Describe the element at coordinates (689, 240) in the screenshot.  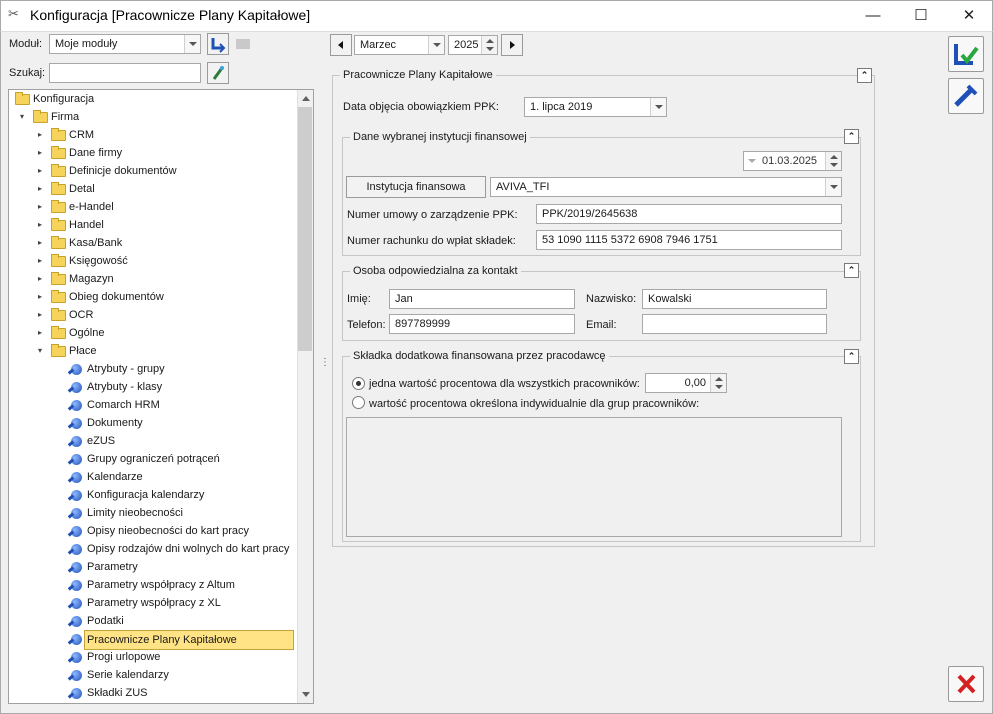
I see `account-field: 53 1090 1115 5372 6908 7946 1751` at that location.